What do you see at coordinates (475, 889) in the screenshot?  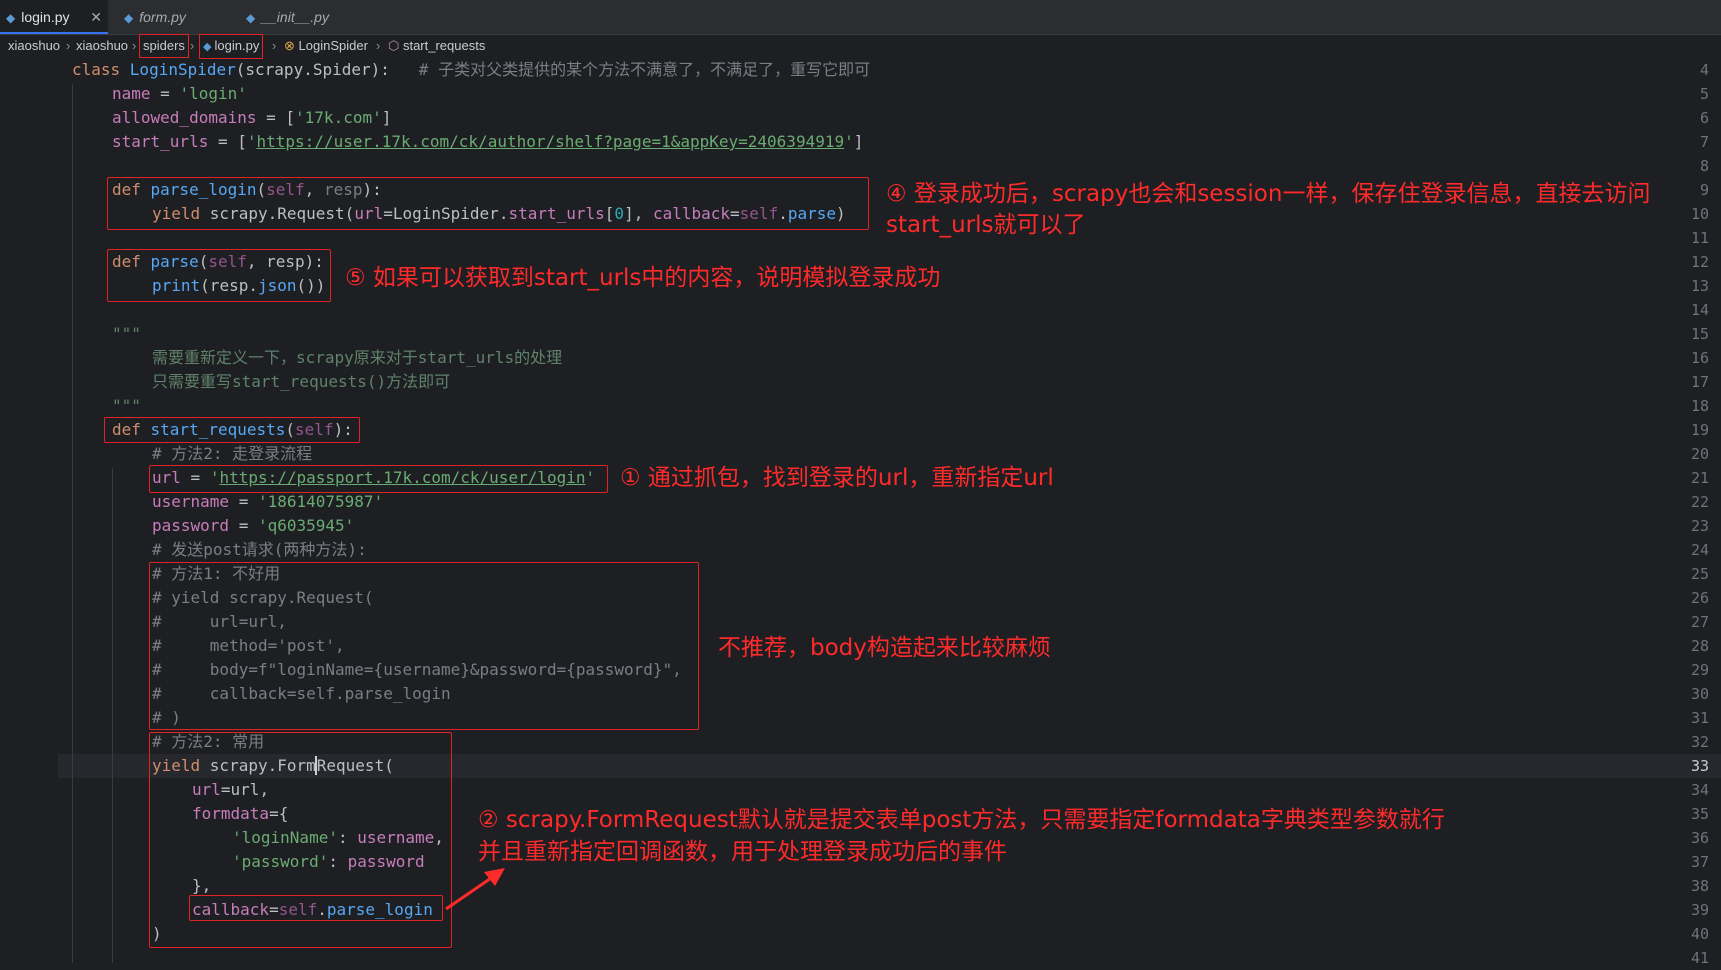 I see `annotation-arrow` at bounding box center [475, 889].